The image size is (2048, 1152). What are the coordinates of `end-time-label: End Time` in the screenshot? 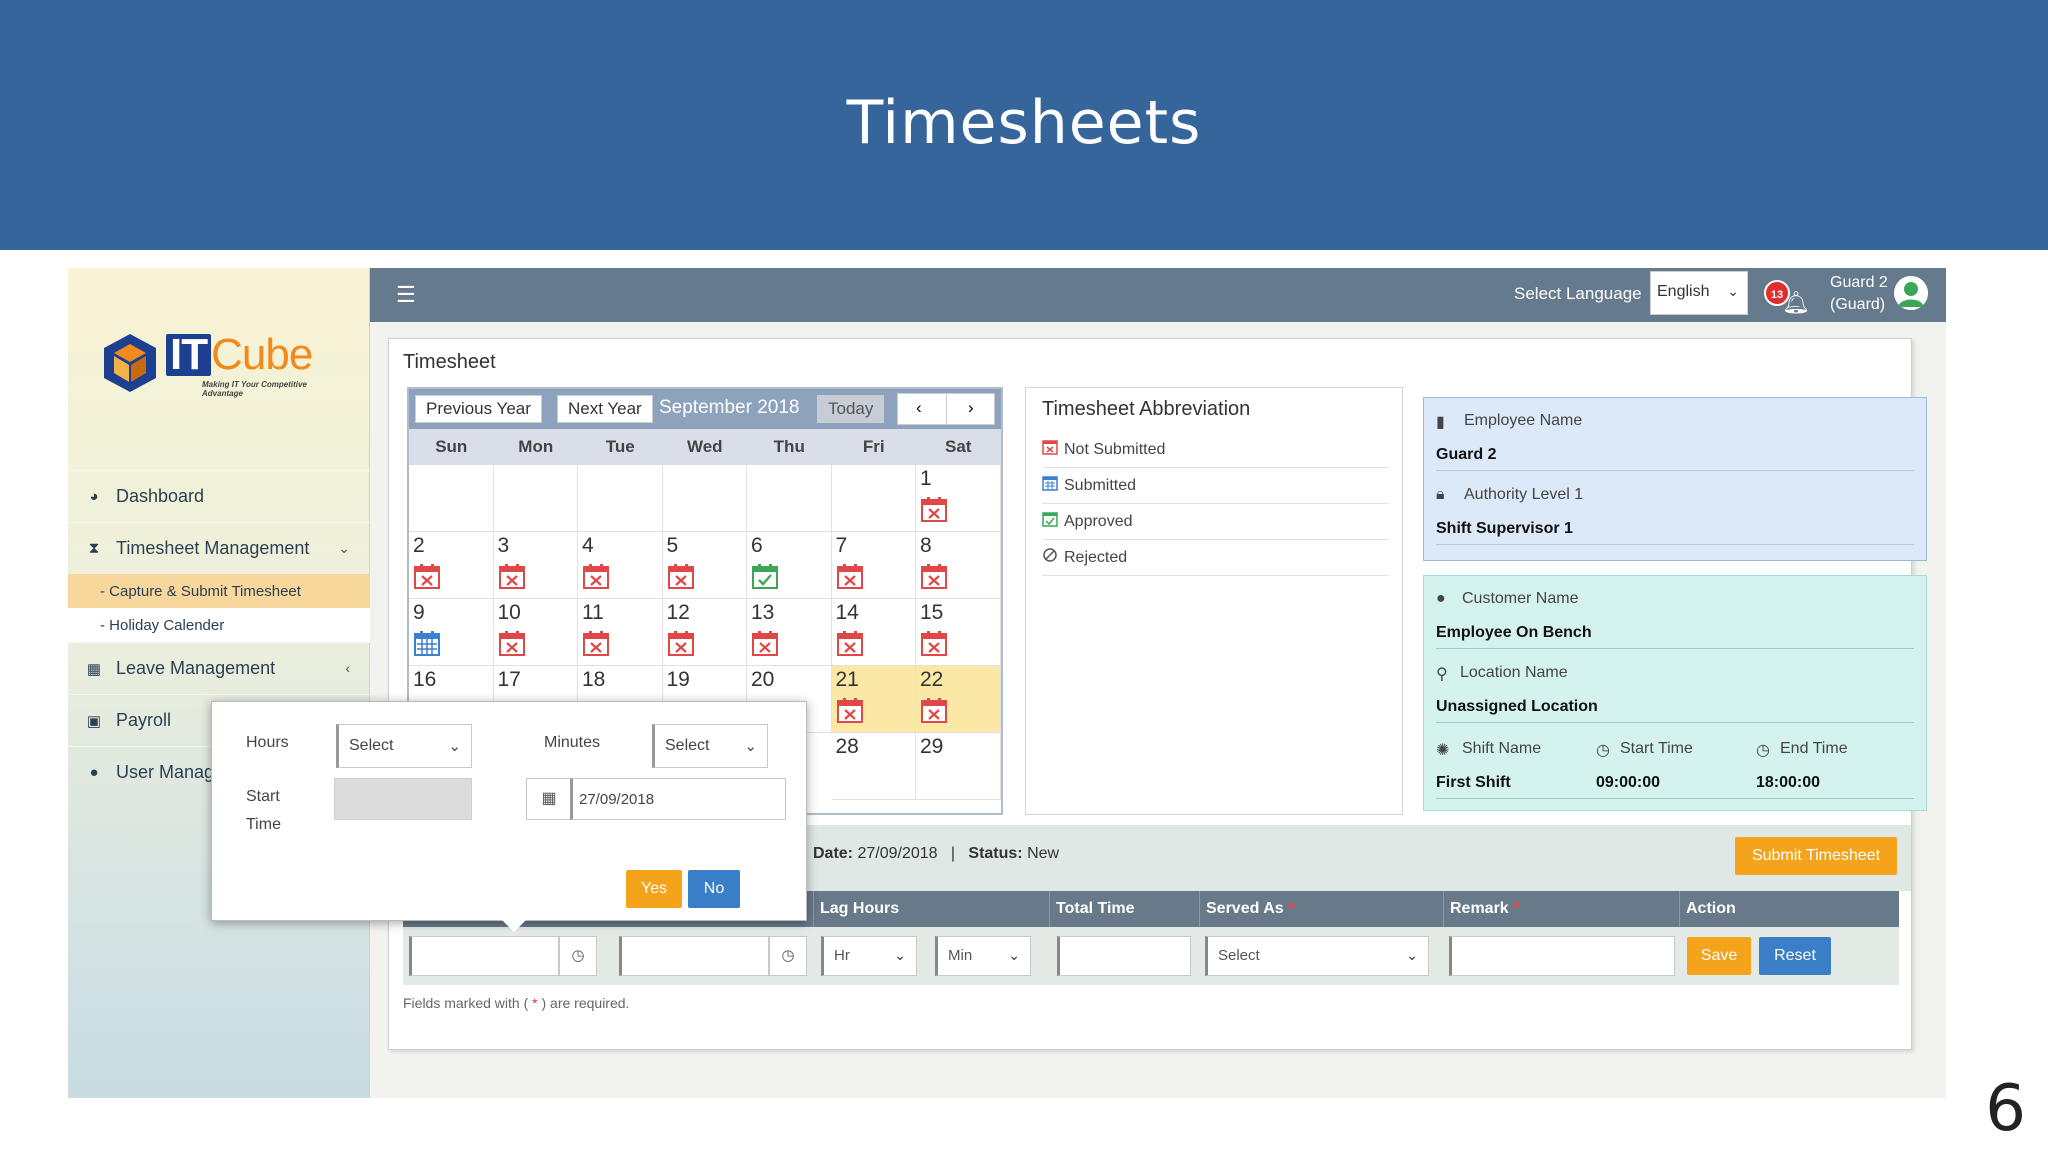 It's located at (1814, 748).